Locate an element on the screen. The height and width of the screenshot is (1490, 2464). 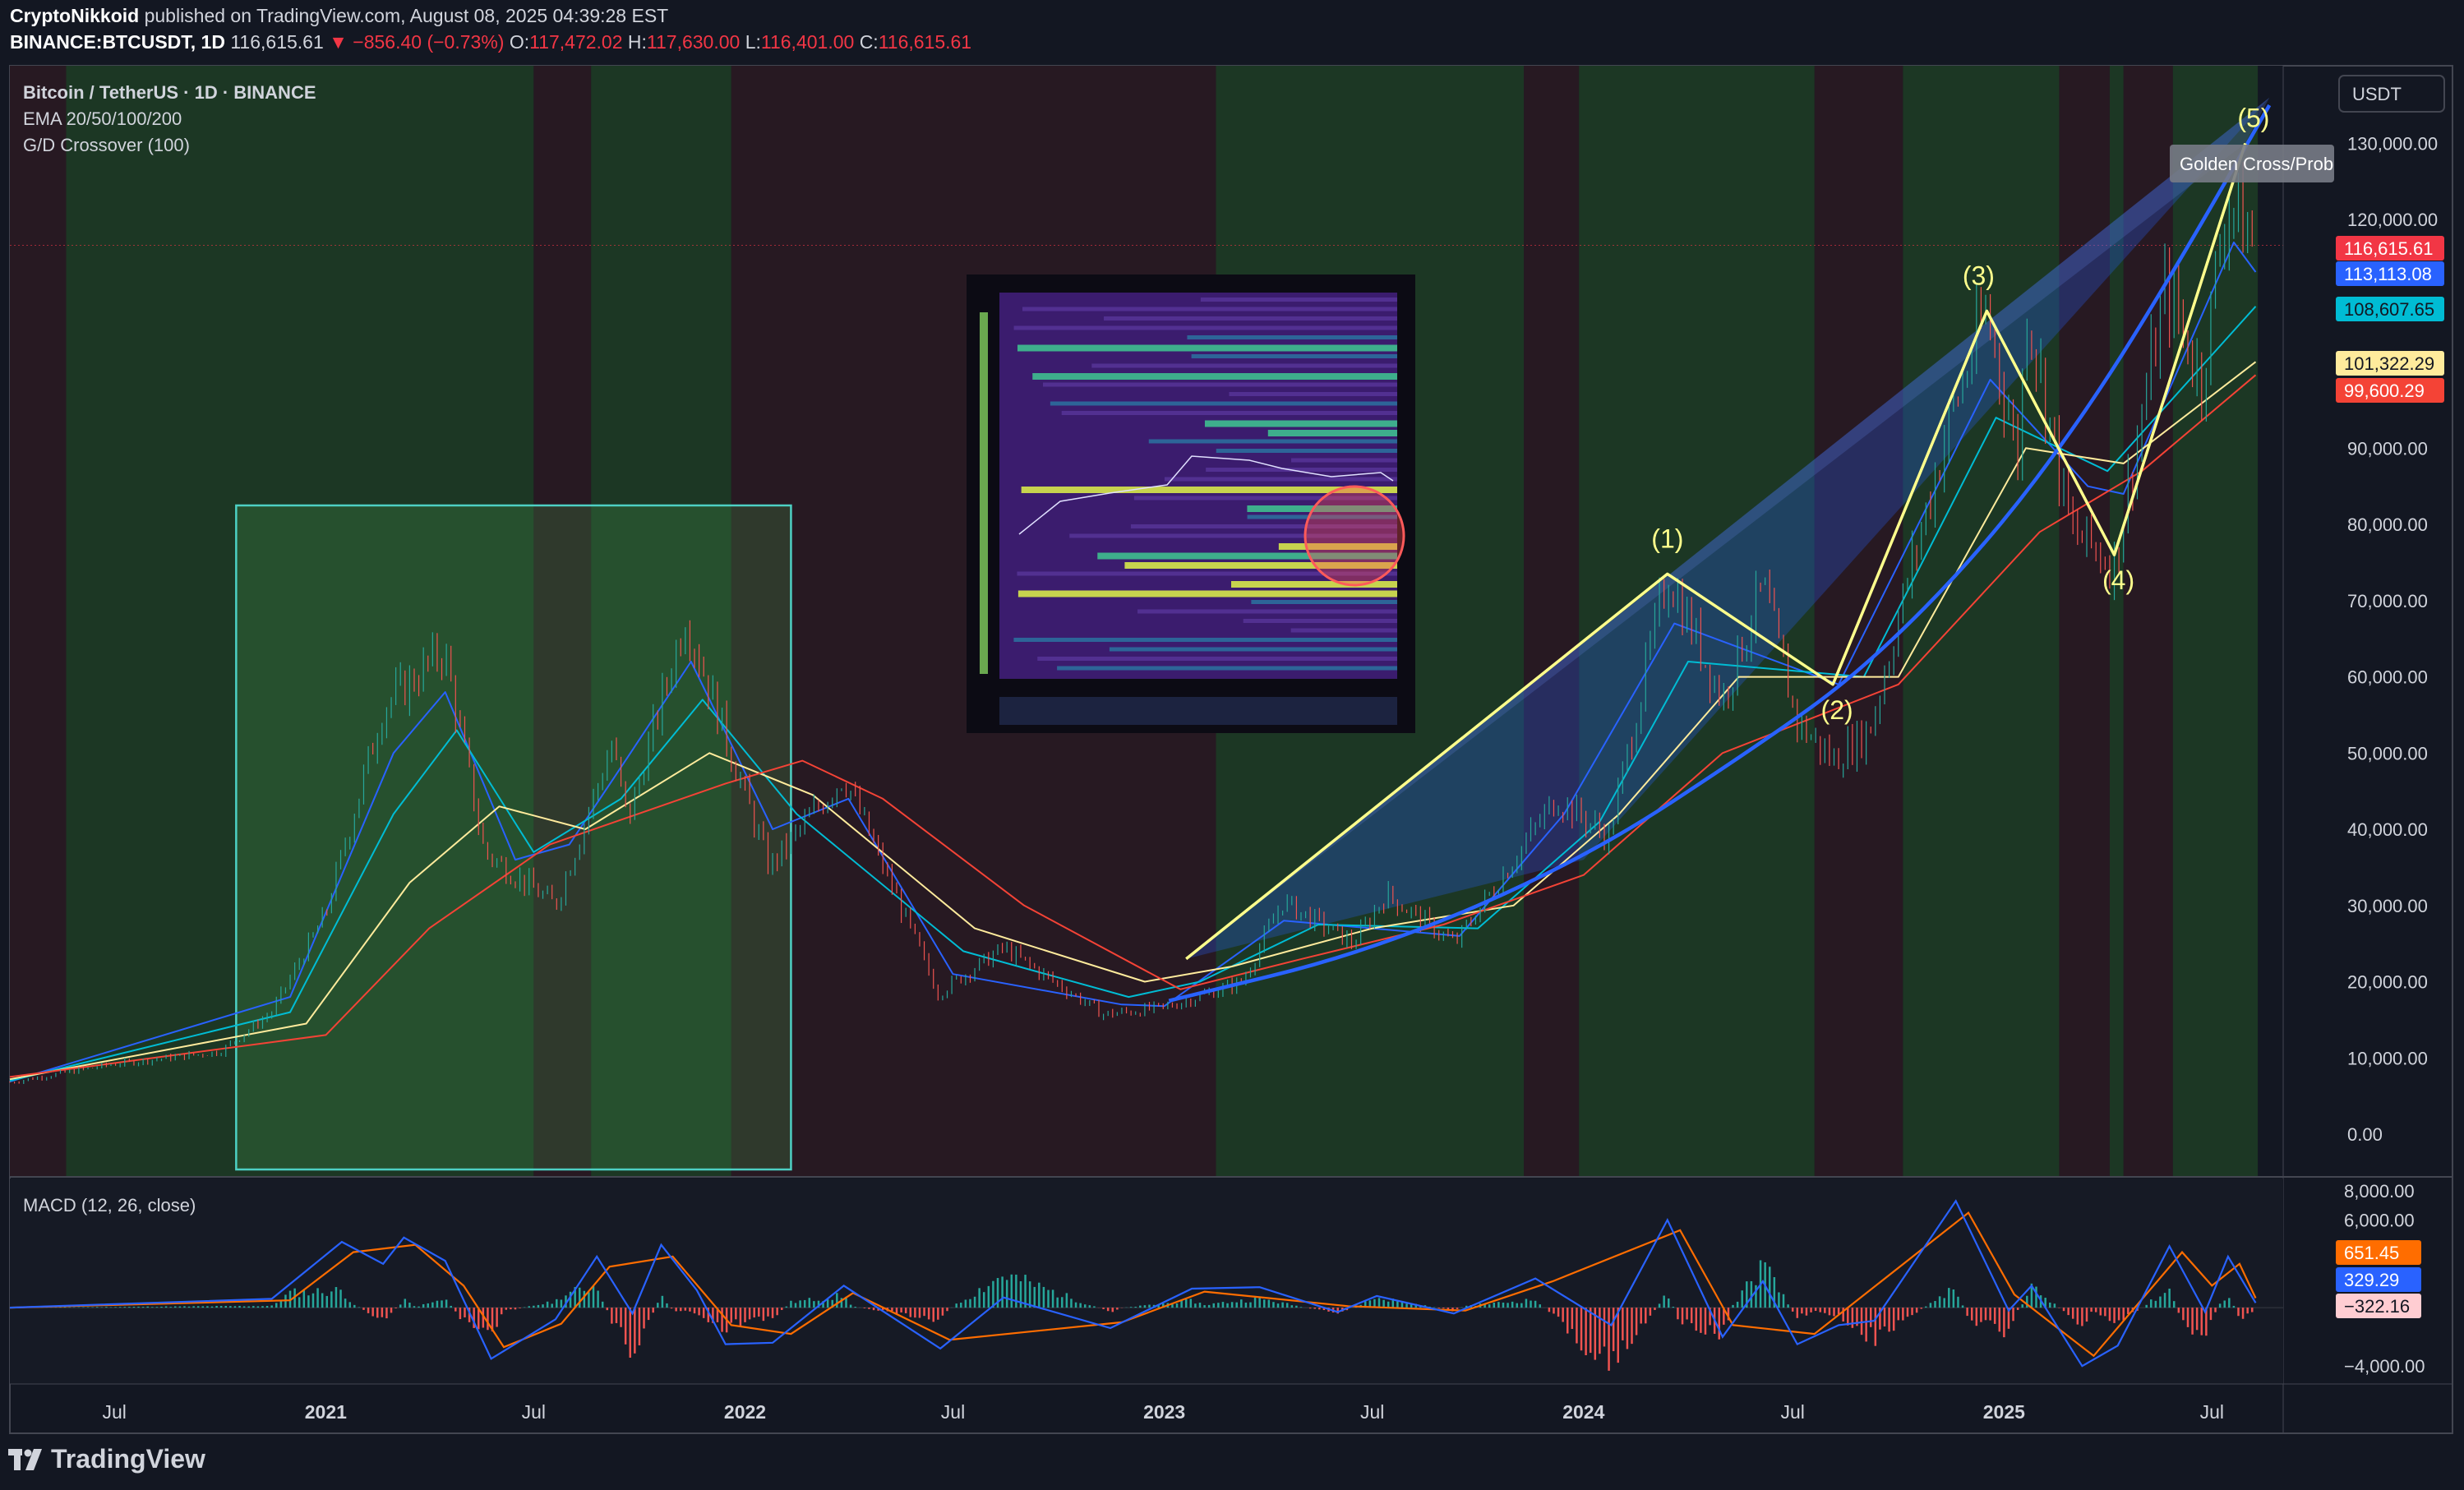
price-label-text: 101,322.29 is located at coordinates (2389, 363).